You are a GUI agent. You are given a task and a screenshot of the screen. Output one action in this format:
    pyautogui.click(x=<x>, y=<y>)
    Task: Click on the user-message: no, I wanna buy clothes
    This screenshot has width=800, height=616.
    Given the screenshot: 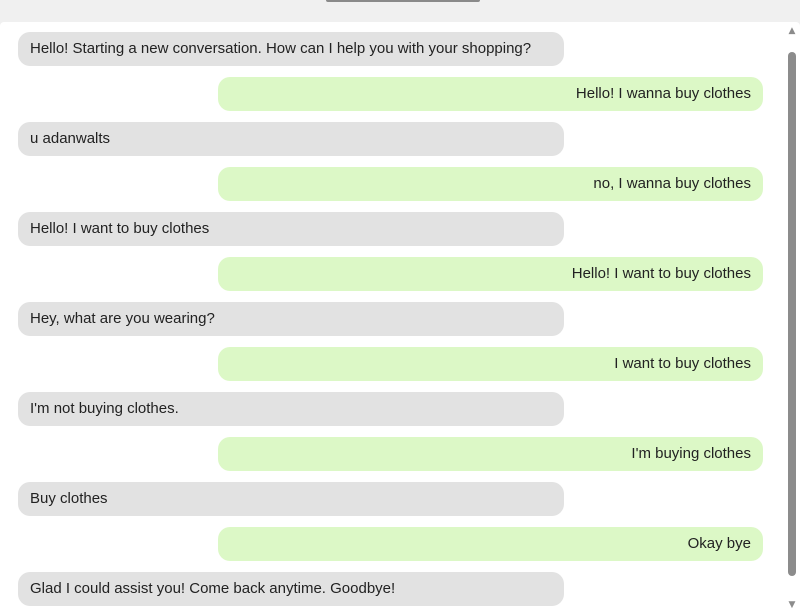 What is the action you would take?
    pyautogui.click(x=490, y=184)
    